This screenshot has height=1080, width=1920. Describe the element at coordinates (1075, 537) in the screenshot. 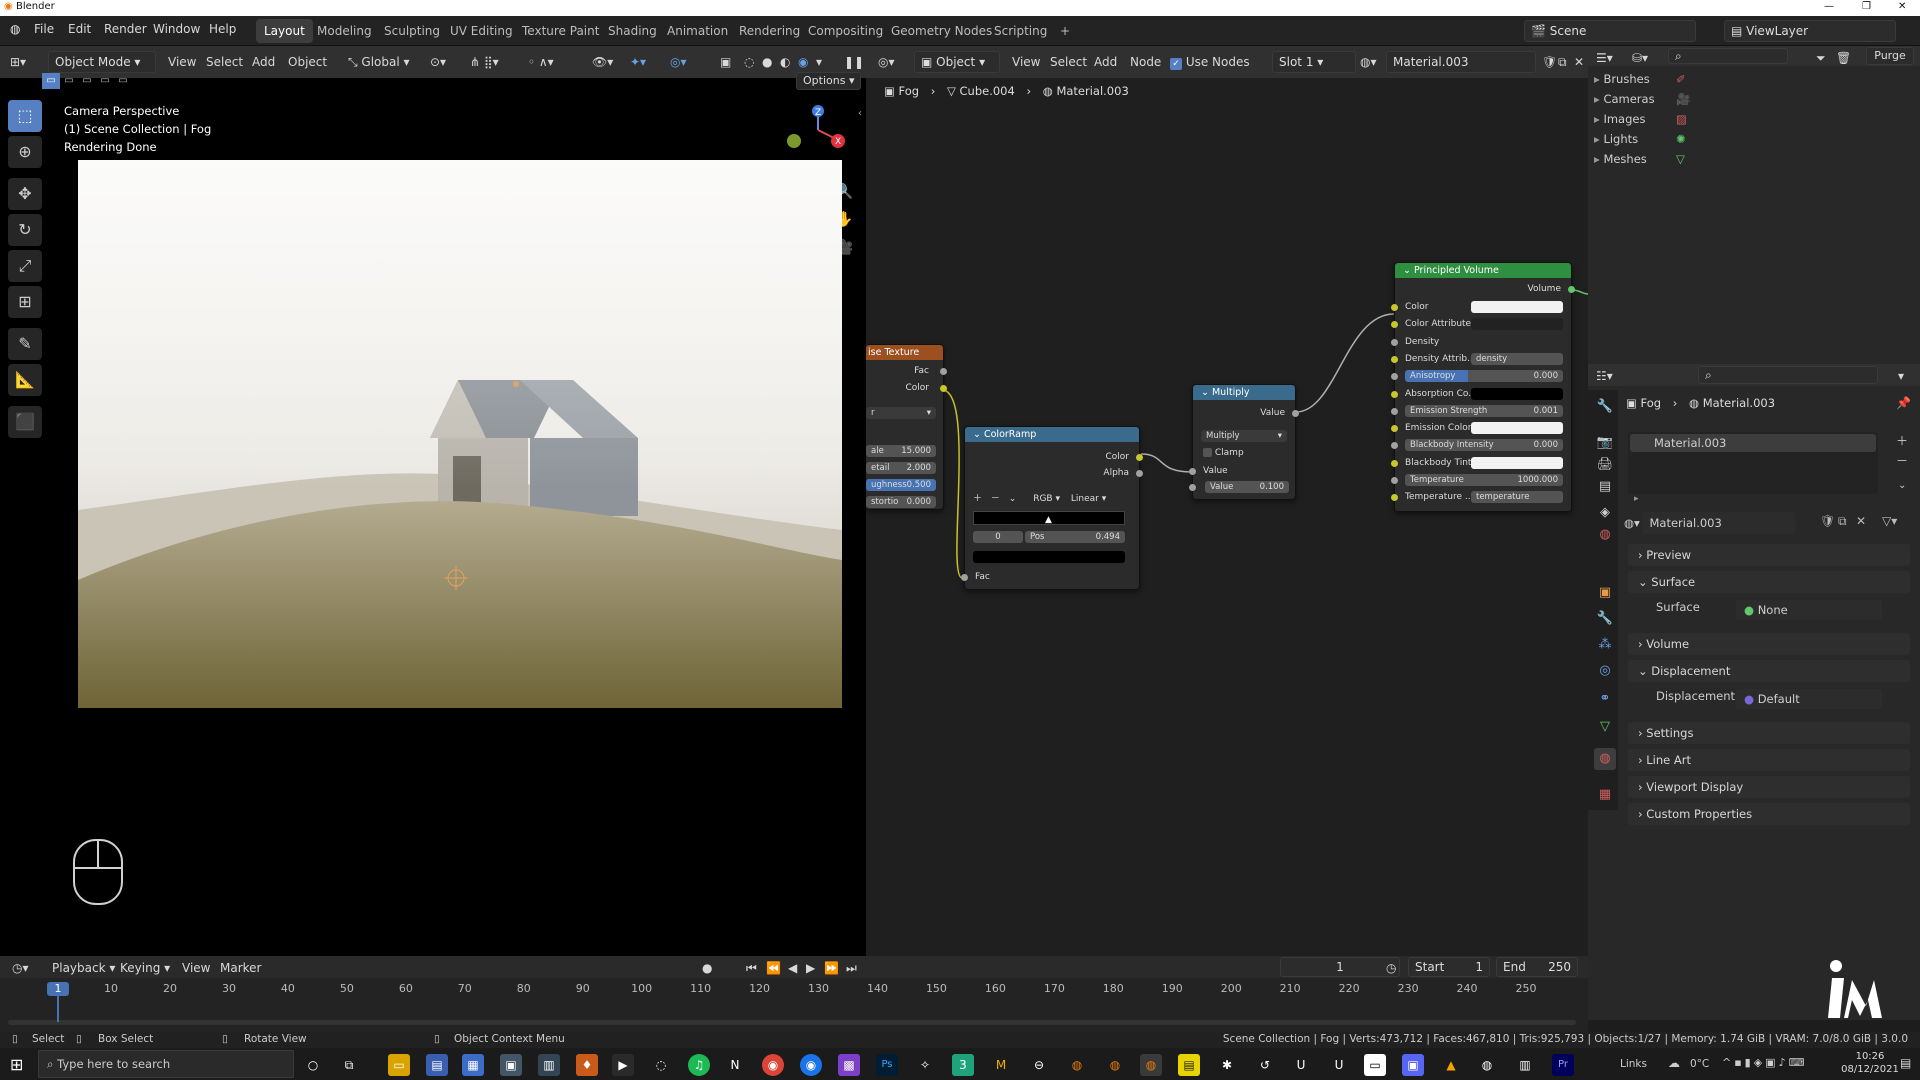

I see `stop-position-field: Pos 0.494` at that location.